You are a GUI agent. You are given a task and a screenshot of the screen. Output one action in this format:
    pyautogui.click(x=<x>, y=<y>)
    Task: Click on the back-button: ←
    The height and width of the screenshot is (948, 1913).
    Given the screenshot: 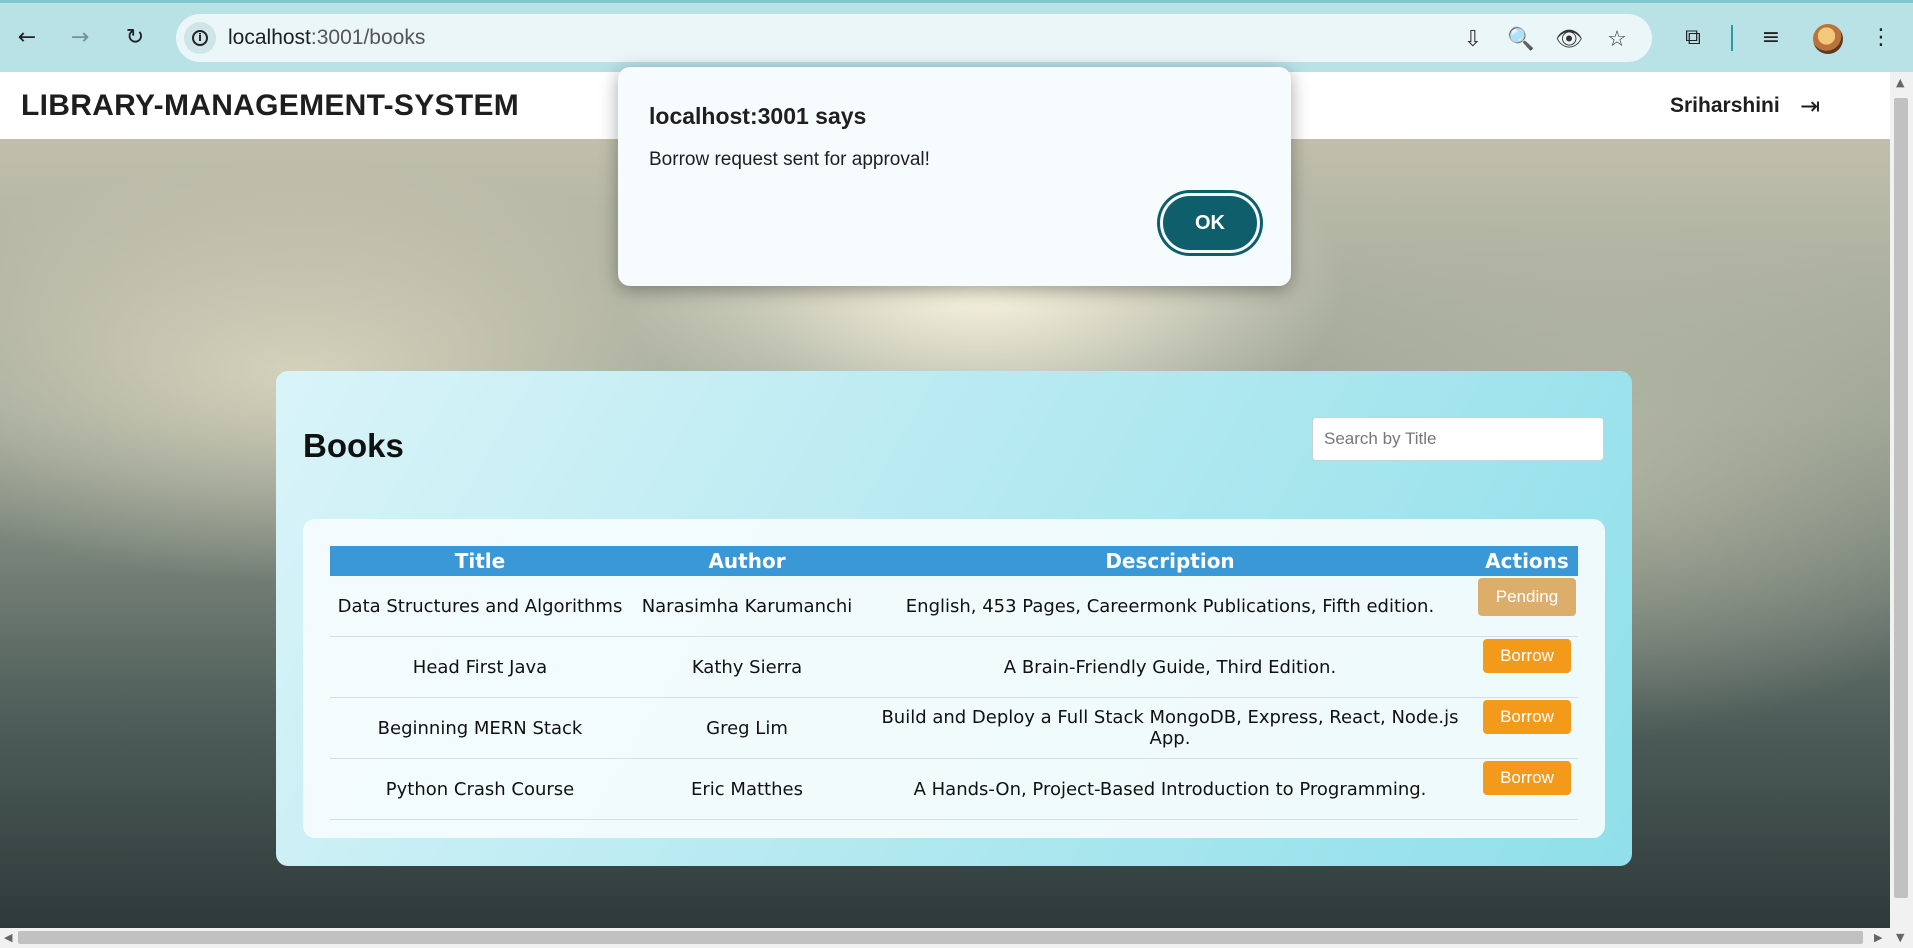 What is the action you would take?
    pyautogui.click(x=27, y=37)
    